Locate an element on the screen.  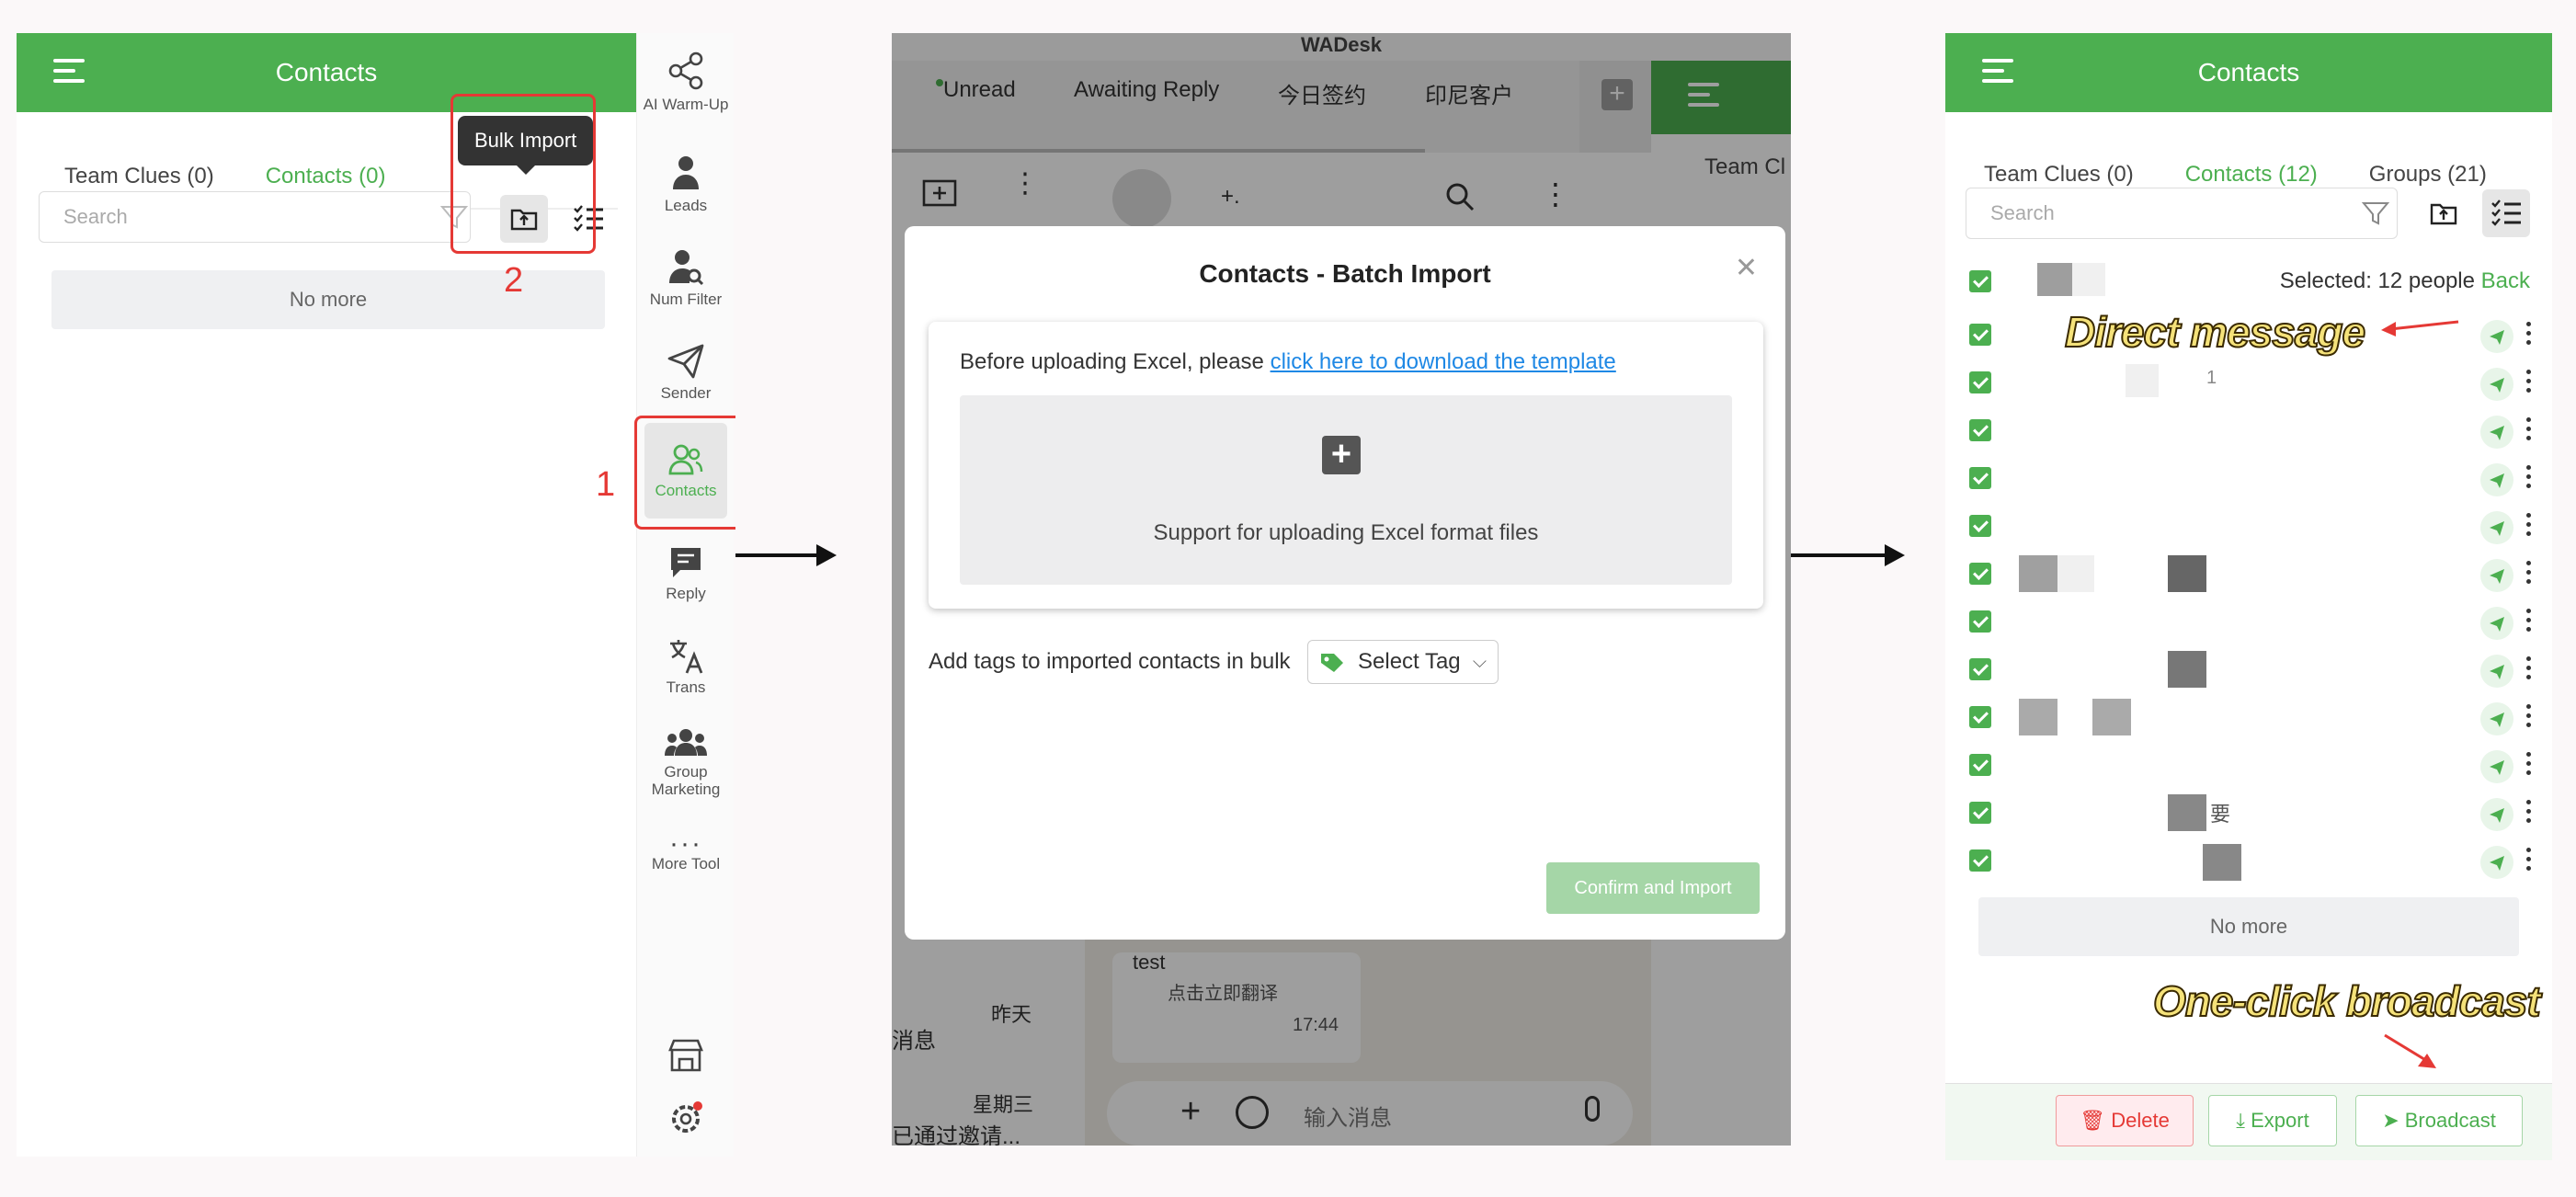
filter-icon is located at coordinates (2375, 213).